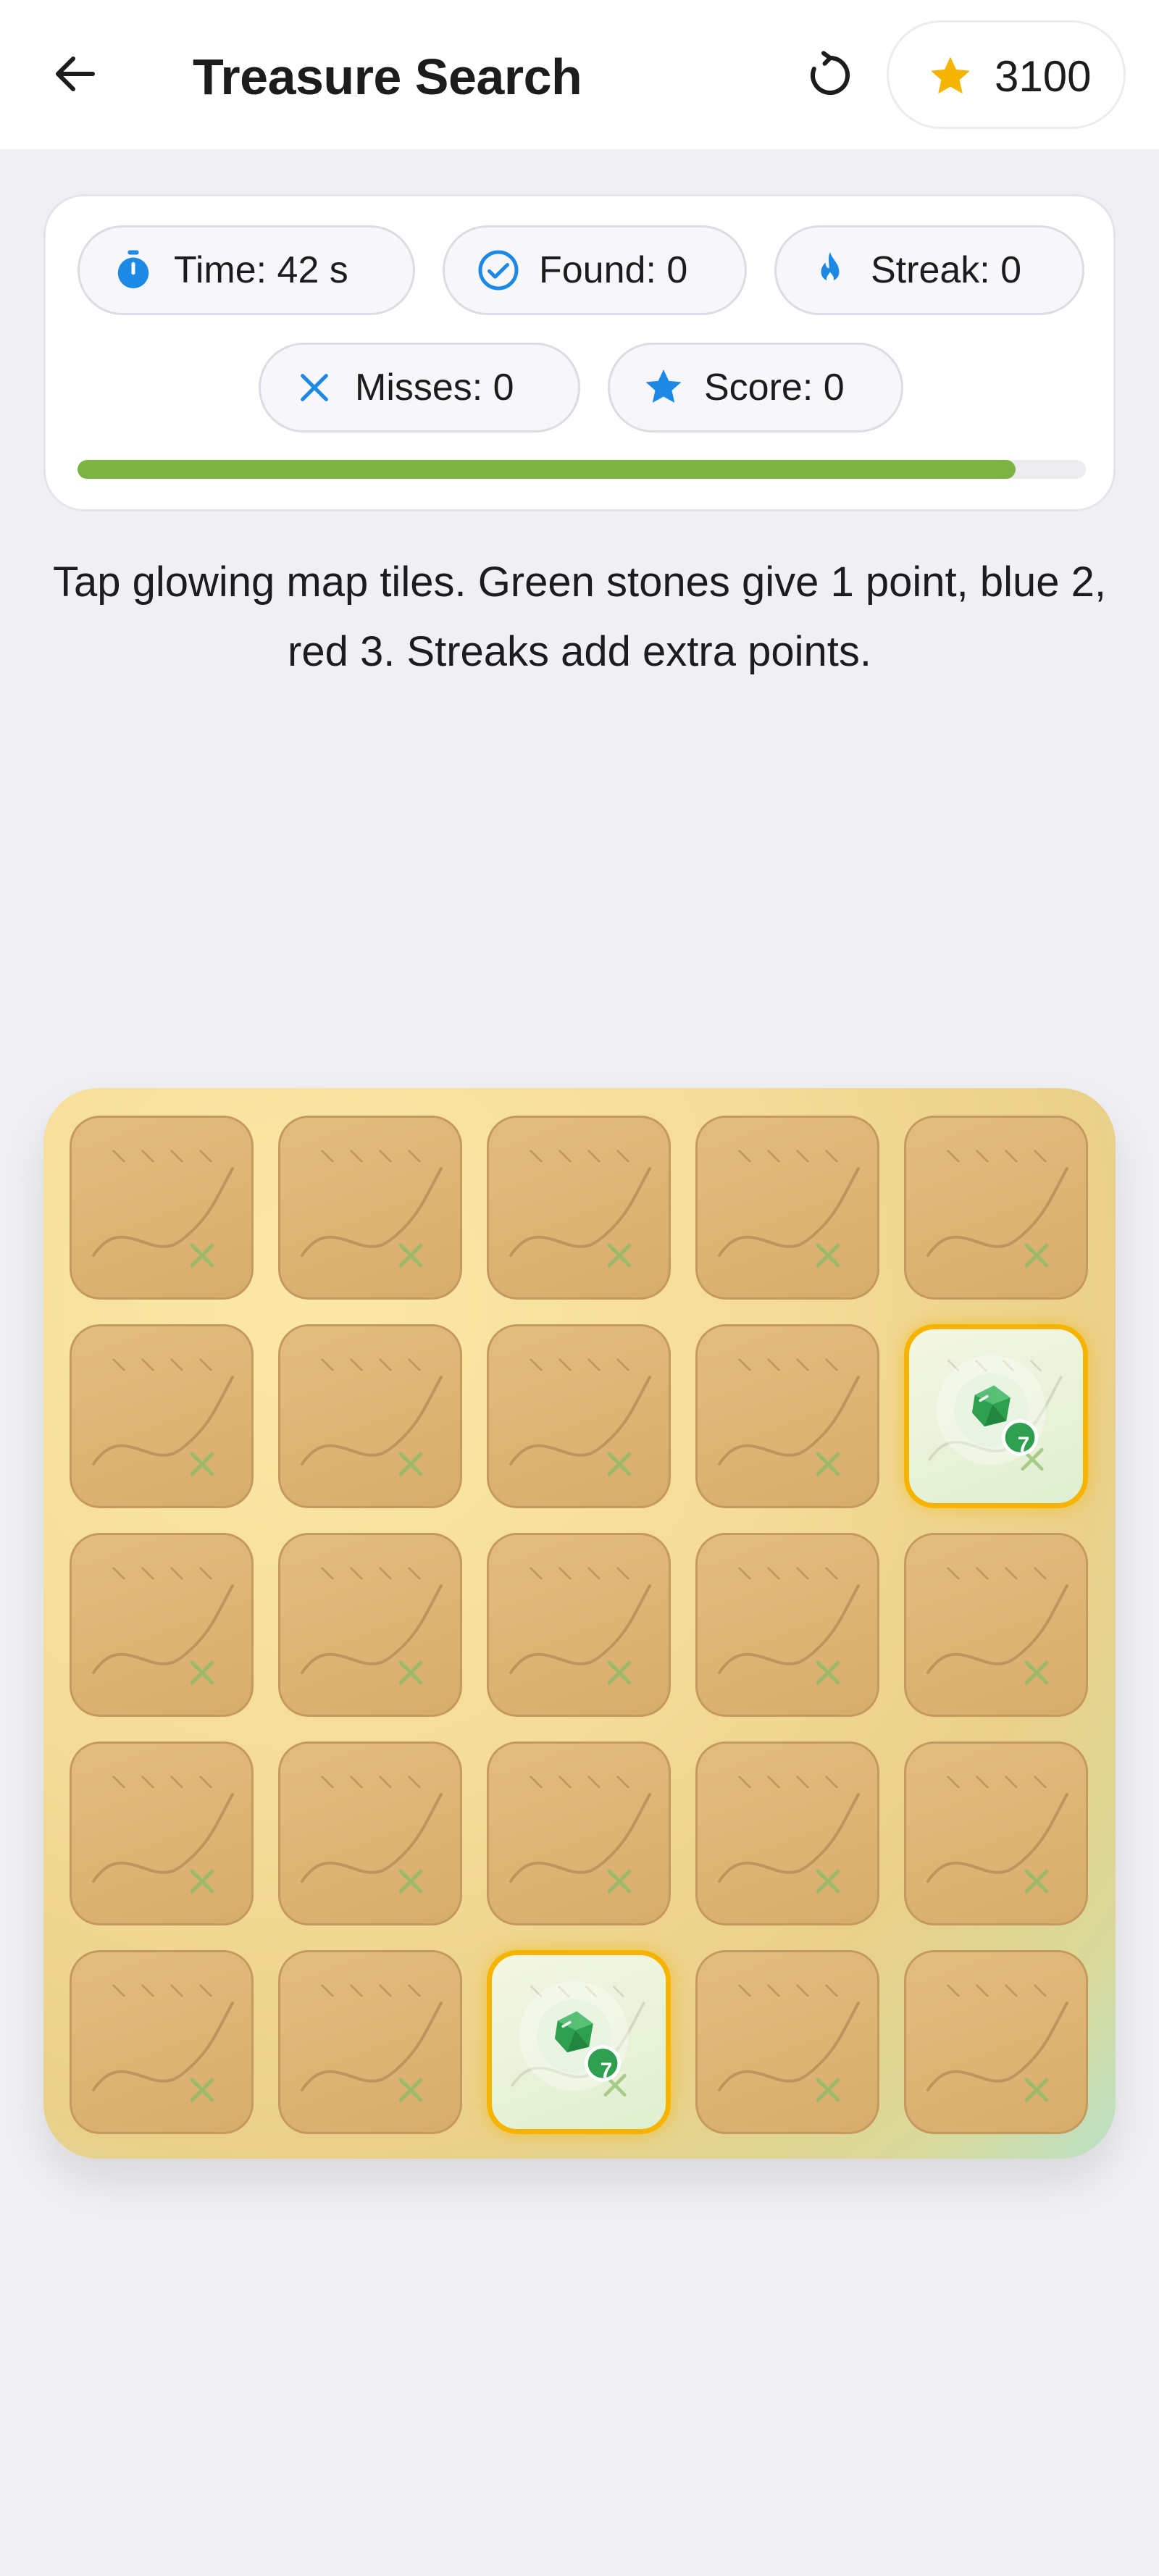  I want to click on reset-button, so click(830, 75).